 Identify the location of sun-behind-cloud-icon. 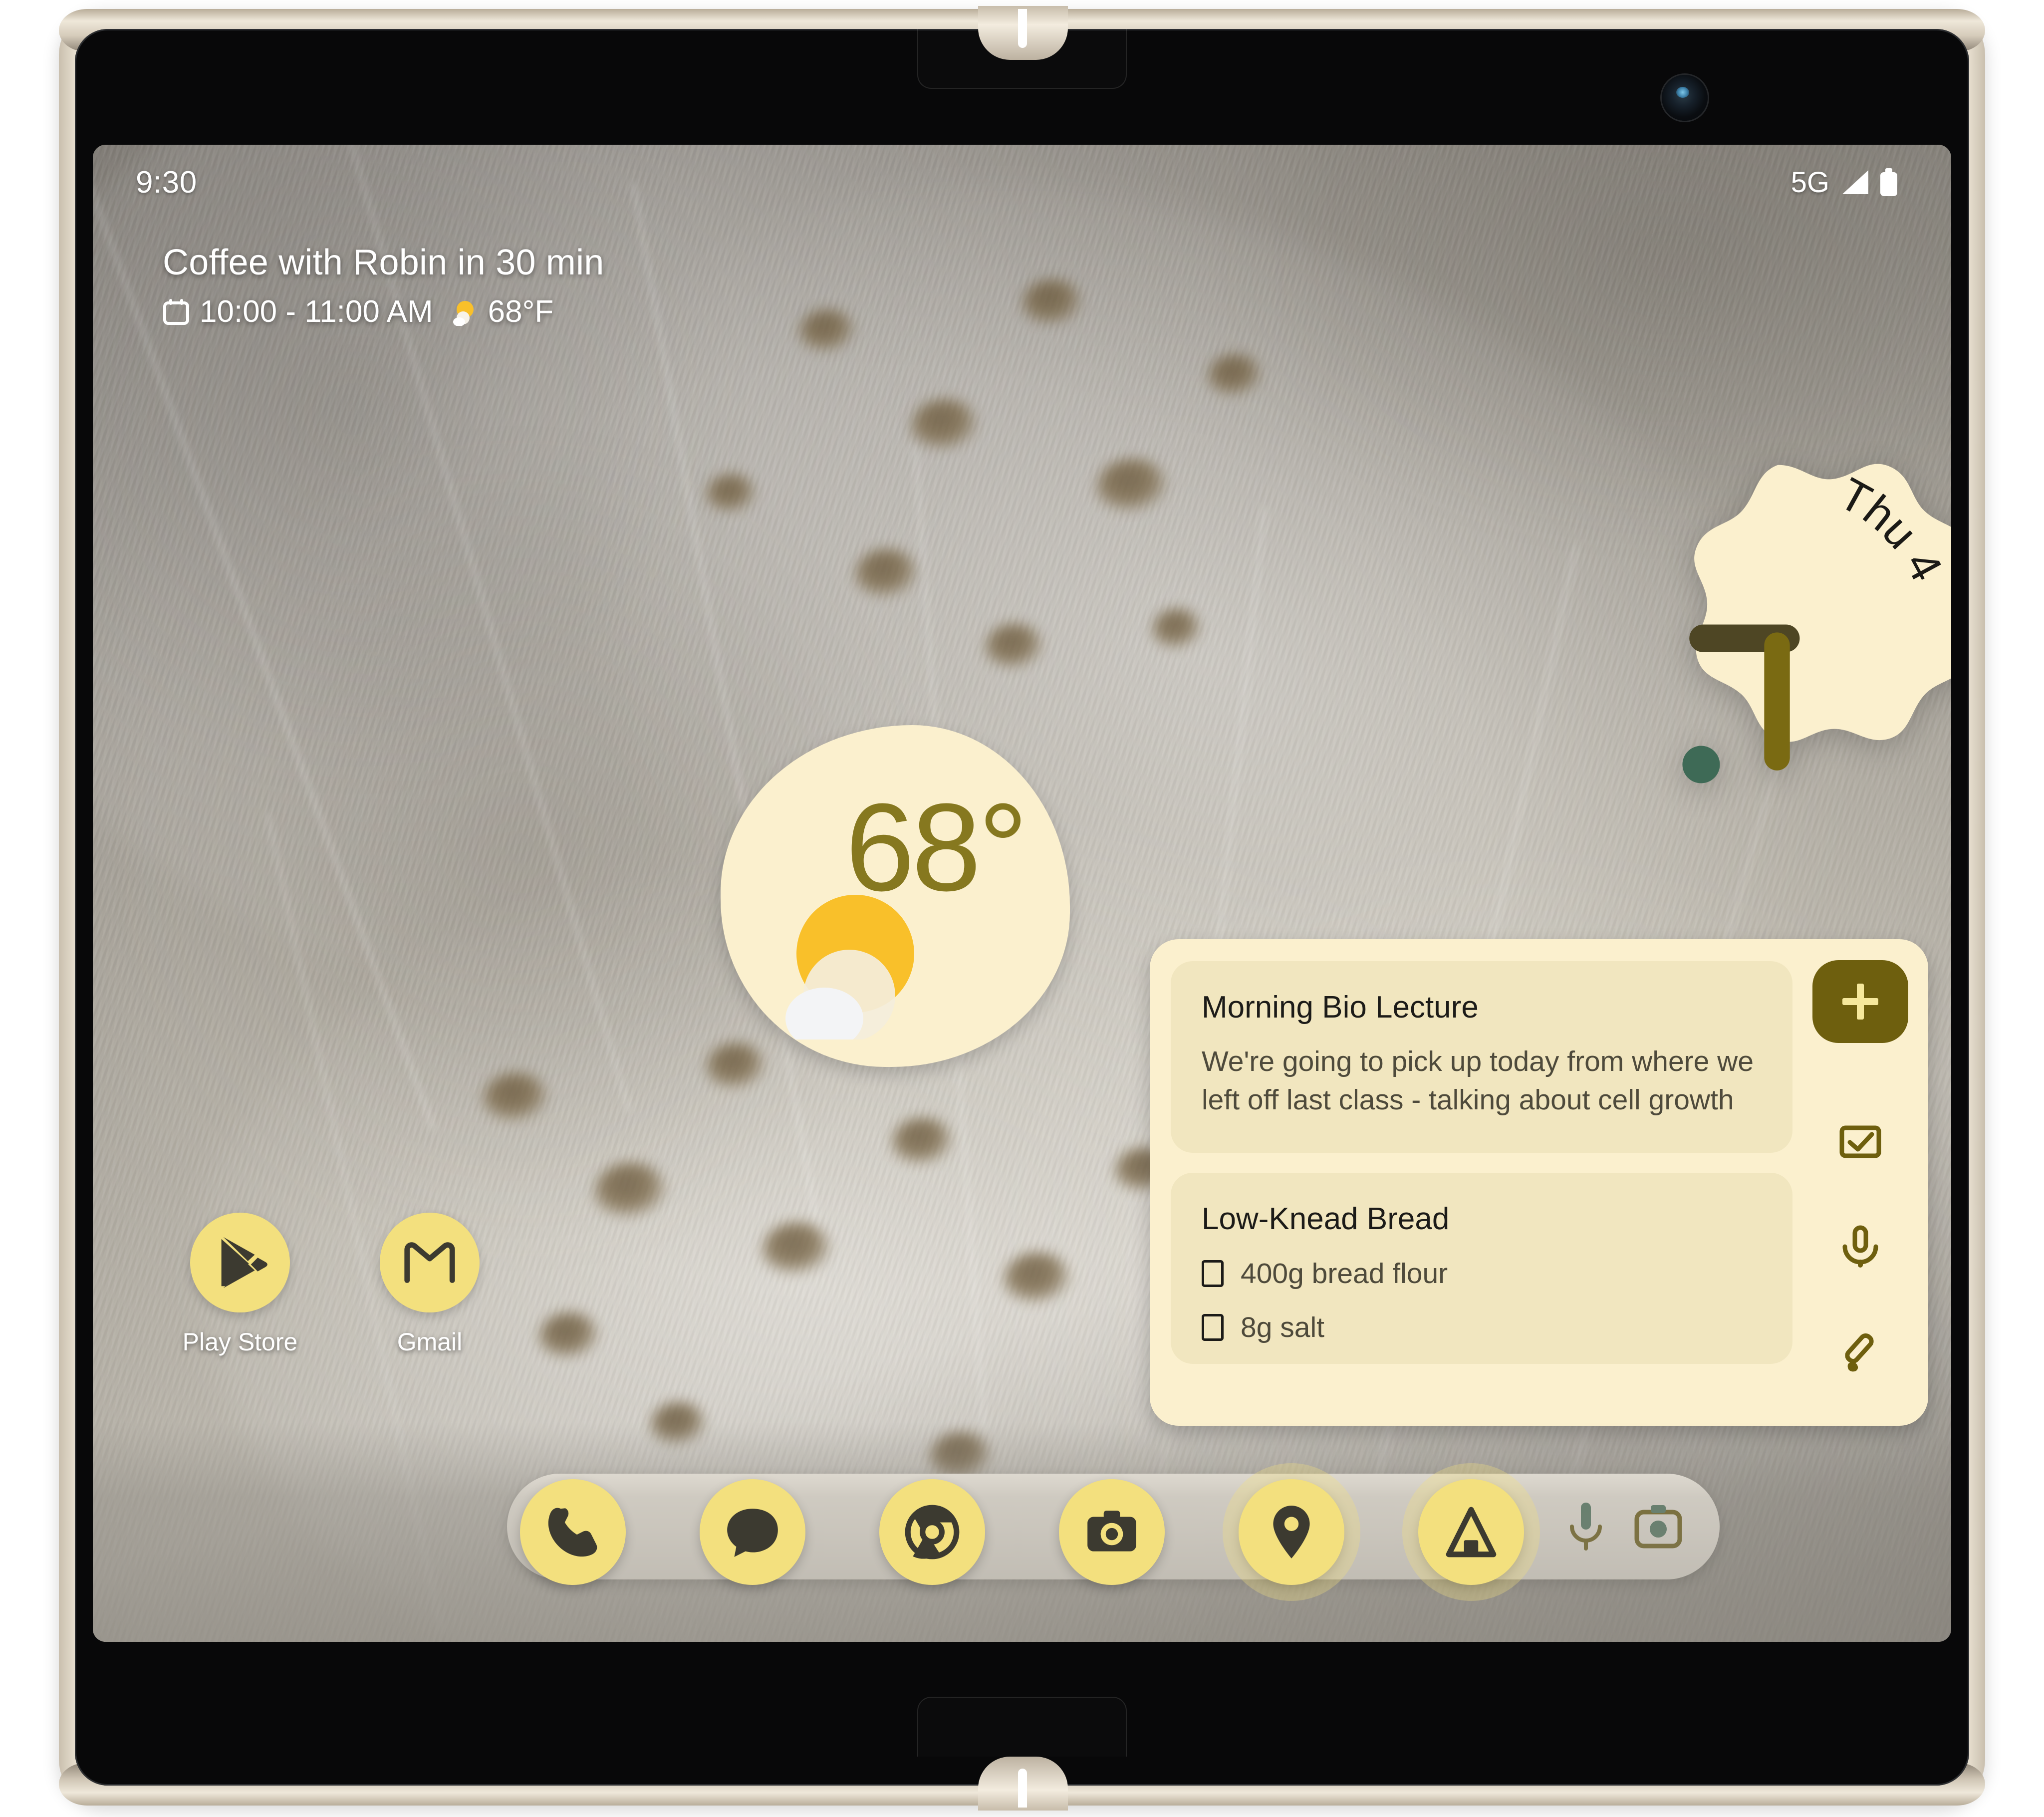
(849, 967).